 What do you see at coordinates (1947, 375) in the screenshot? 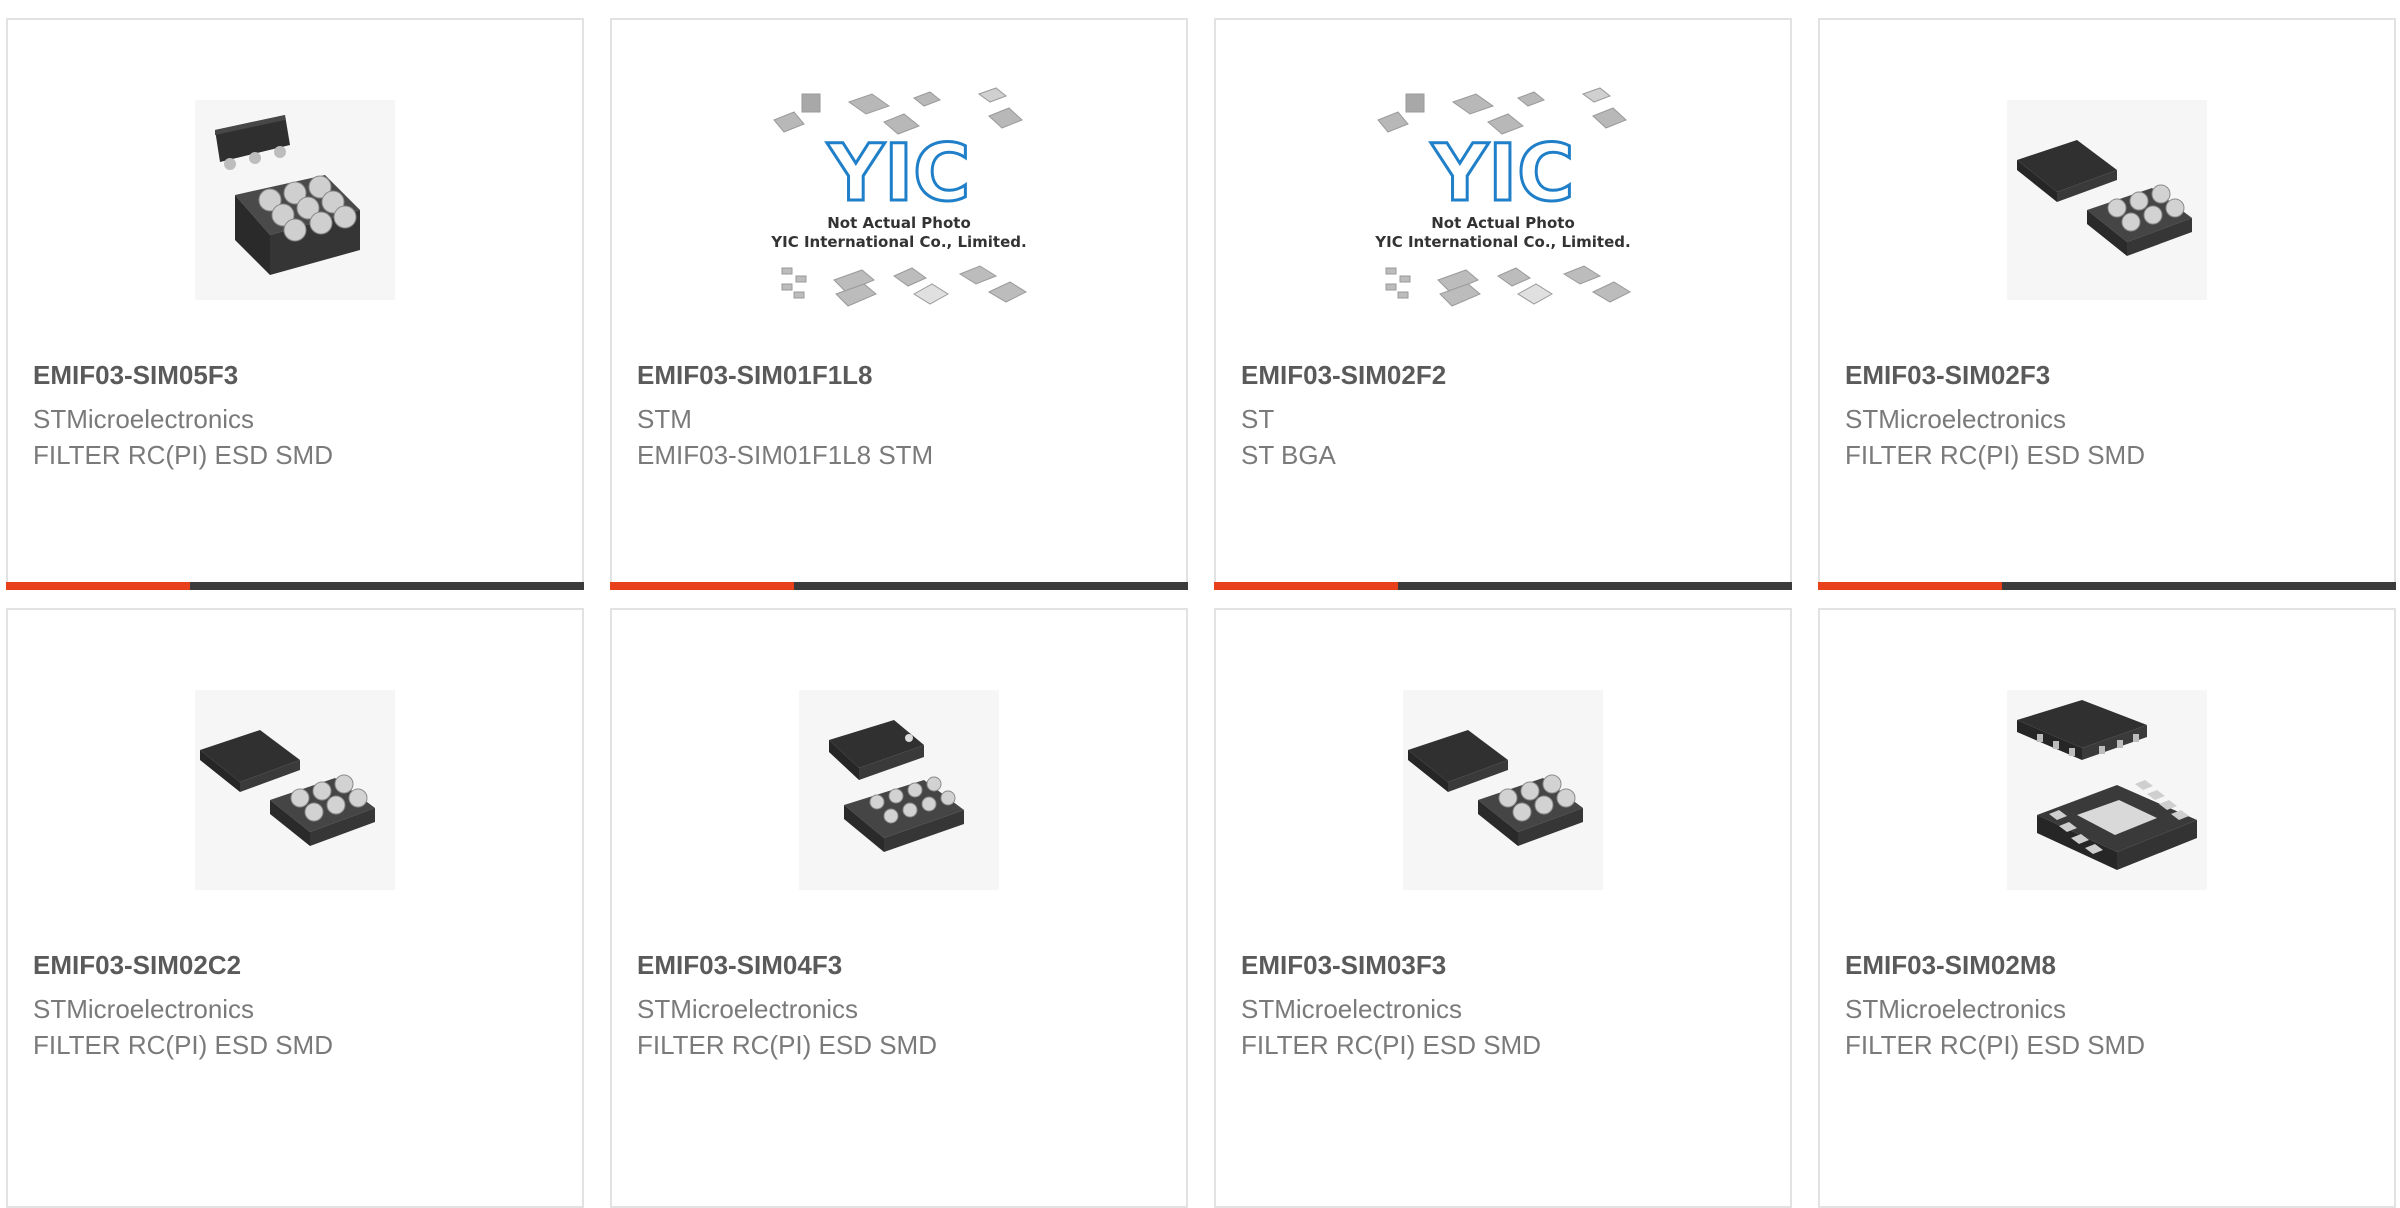
I see `product-part-number: EMIF03-SIM02F3` at bounding box center [1947, 375].